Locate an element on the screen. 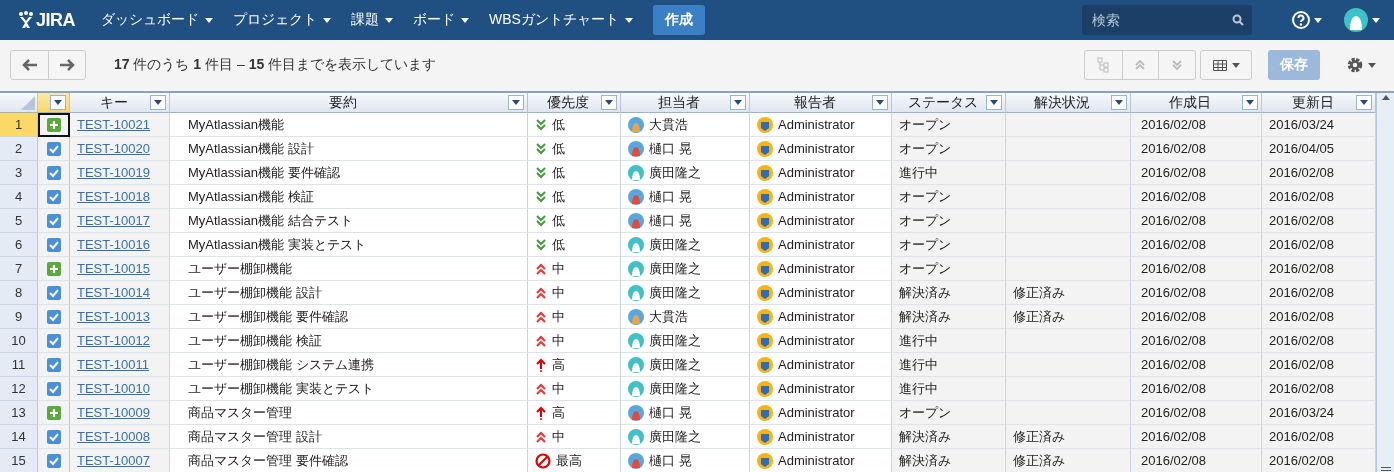 The image size is (1394, 472). assignee-name: 廣田隆之 is located at coordinates (675, 172).